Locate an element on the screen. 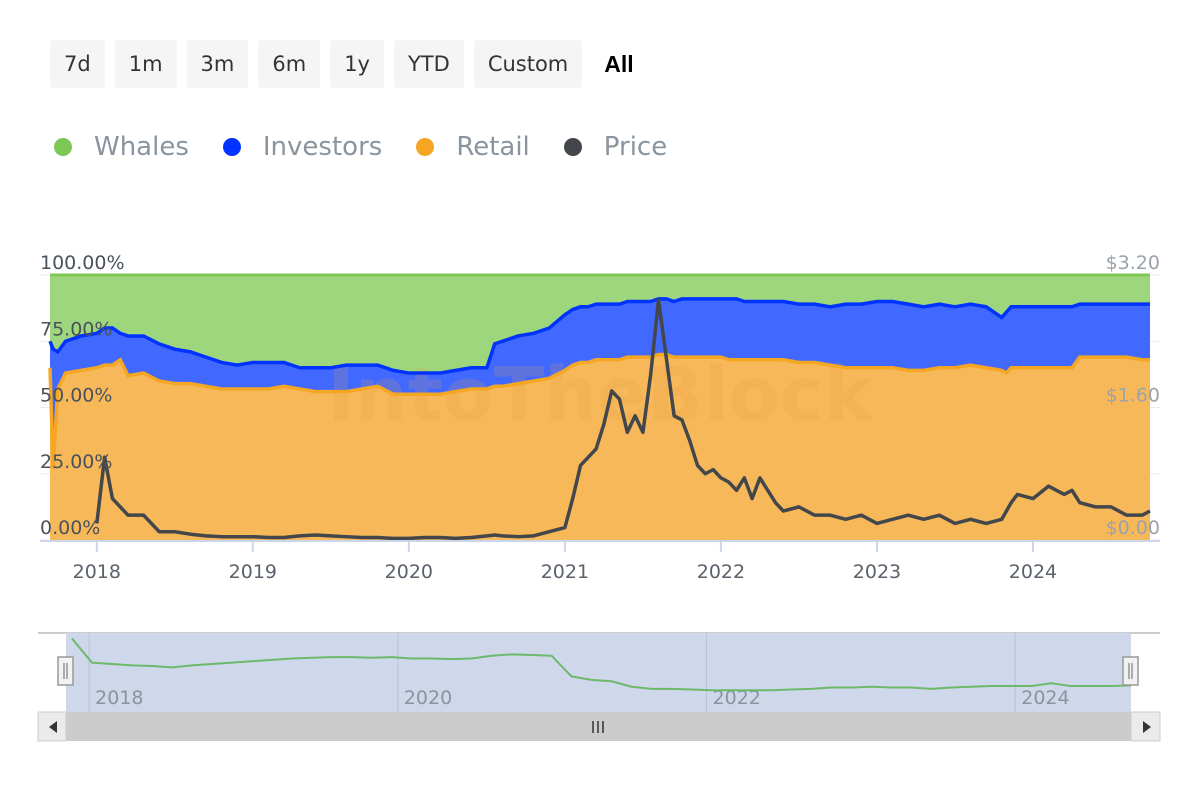  navigator-tick-label: 2024 is located at coordinates (1045, 698).